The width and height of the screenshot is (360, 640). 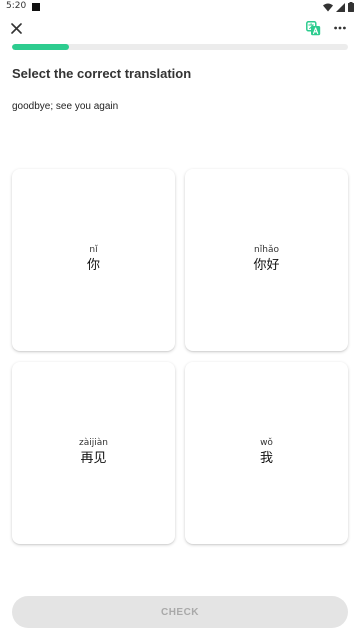 I want to click on cell-signal-icon, so click(x=340, y=7).